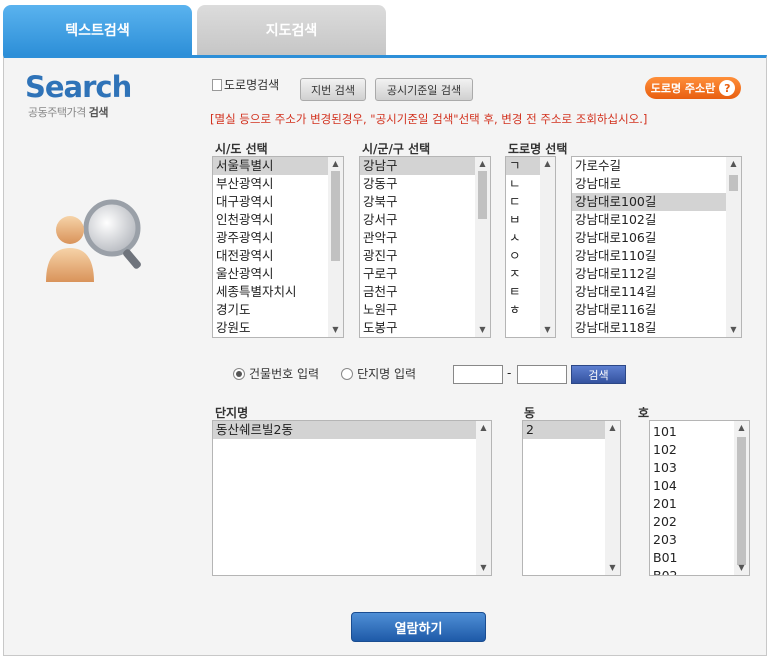  I want to click on list-item: 강동구, so click(417, 184).